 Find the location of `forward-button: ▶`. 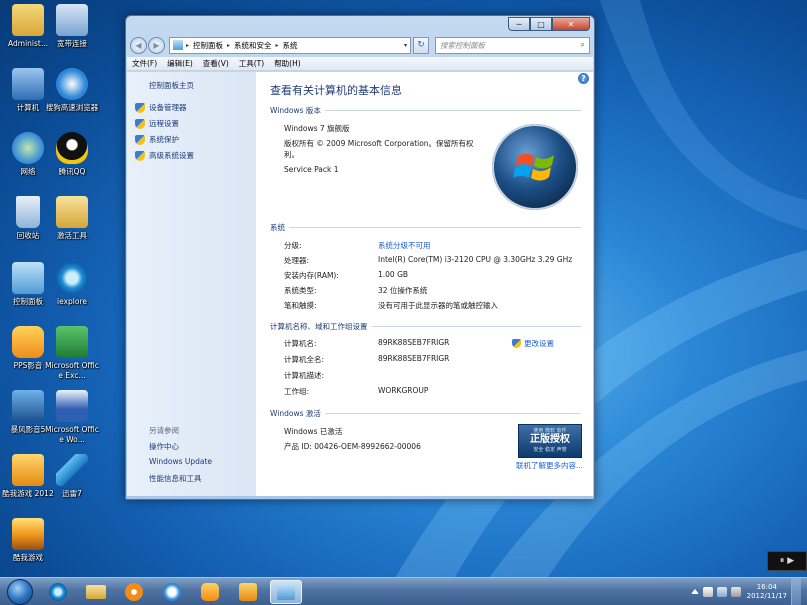

forward-button: ▶ is located at coordinates (156, 45).